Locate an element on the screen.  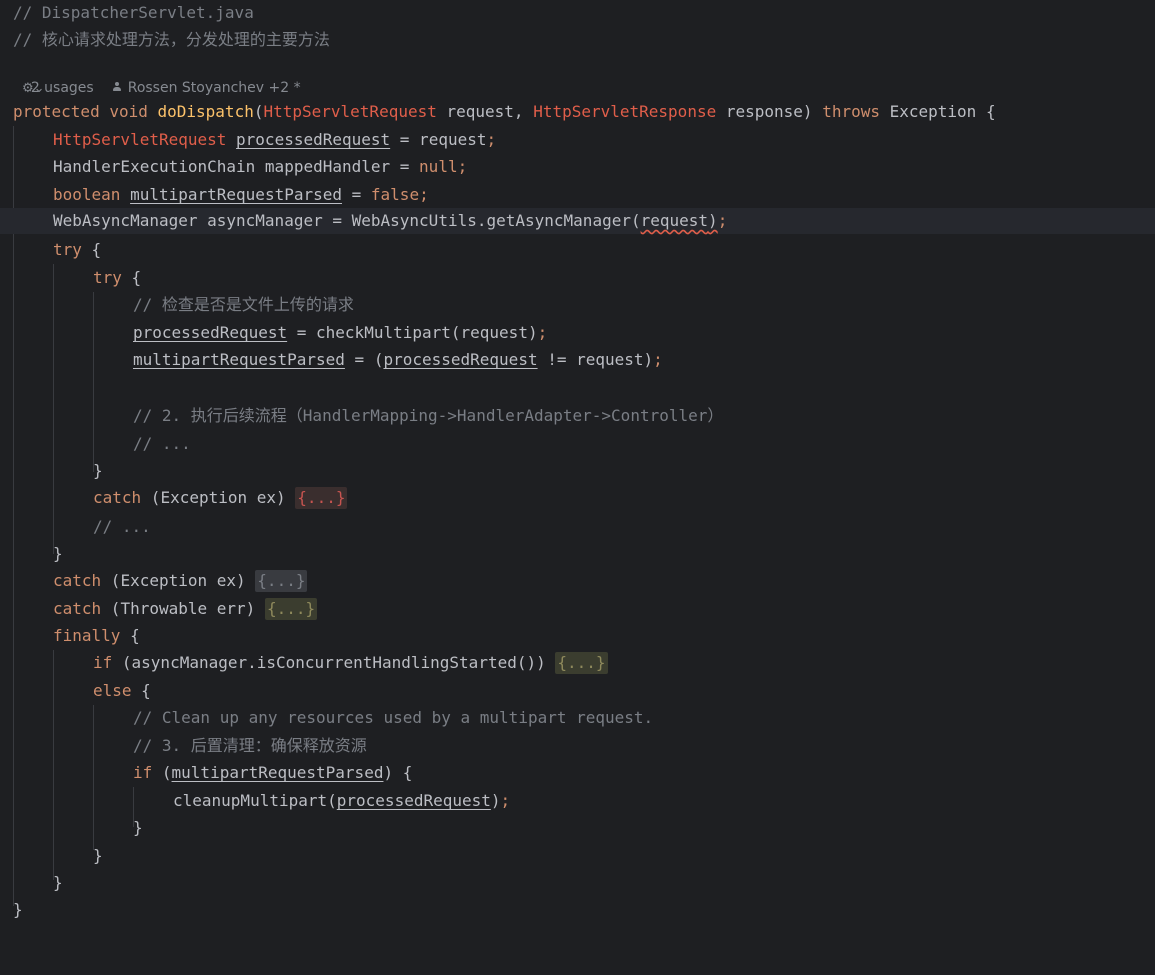
expr: != request) is located at coordinates (595, 359).